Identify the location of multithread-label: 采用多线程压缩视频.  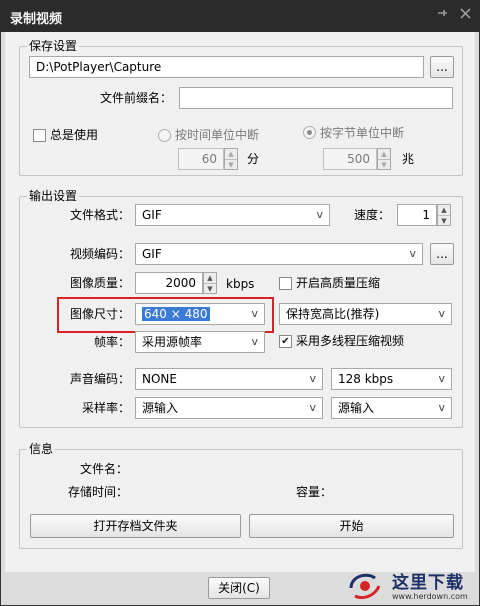
(350, 341).